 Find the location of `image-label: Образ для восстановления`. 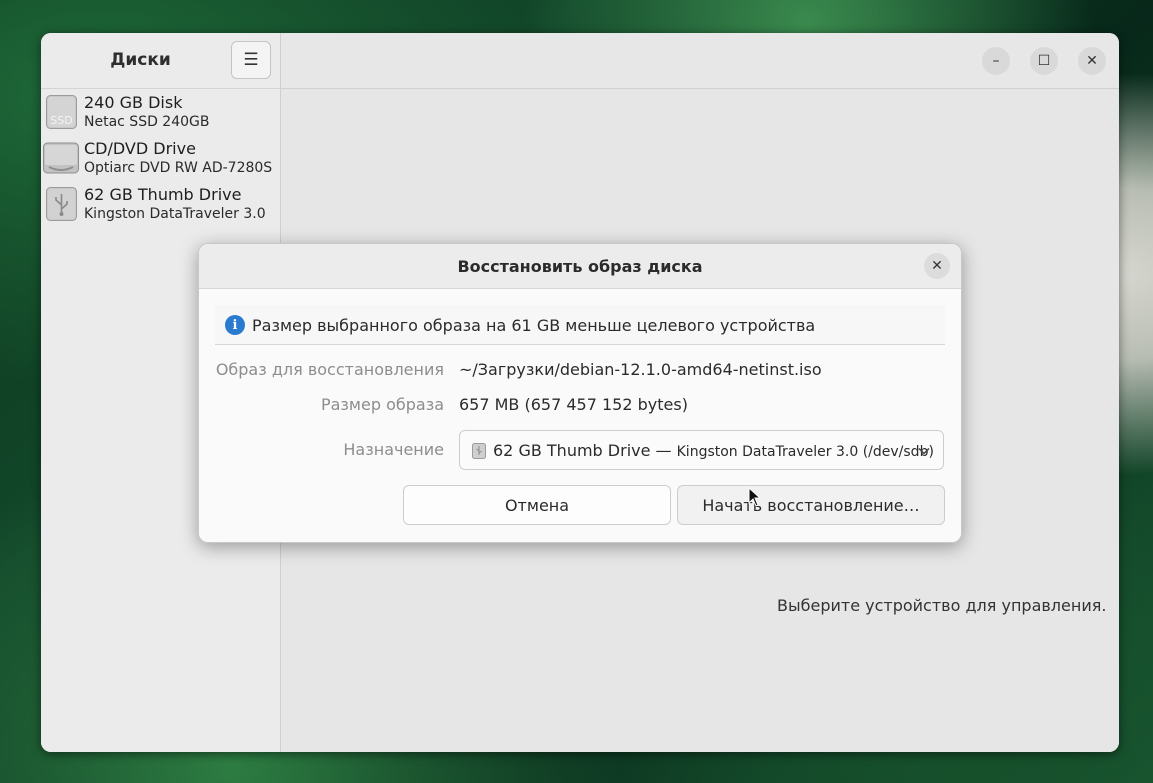

image-label: Образ для восстановления is located at coordinates (329, 369).